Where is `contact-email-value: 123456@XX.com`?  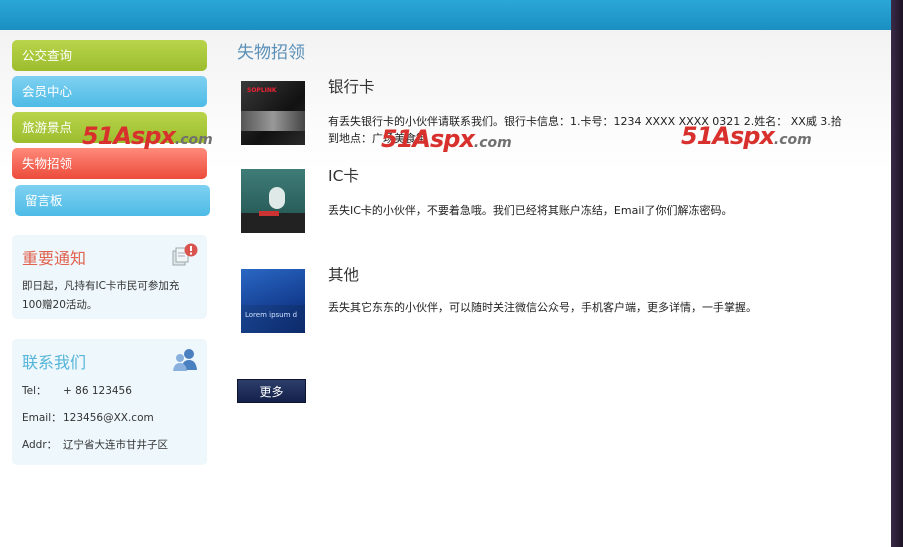
contact-email-value: 123456@XX.com is located at coordinates (108, 418).